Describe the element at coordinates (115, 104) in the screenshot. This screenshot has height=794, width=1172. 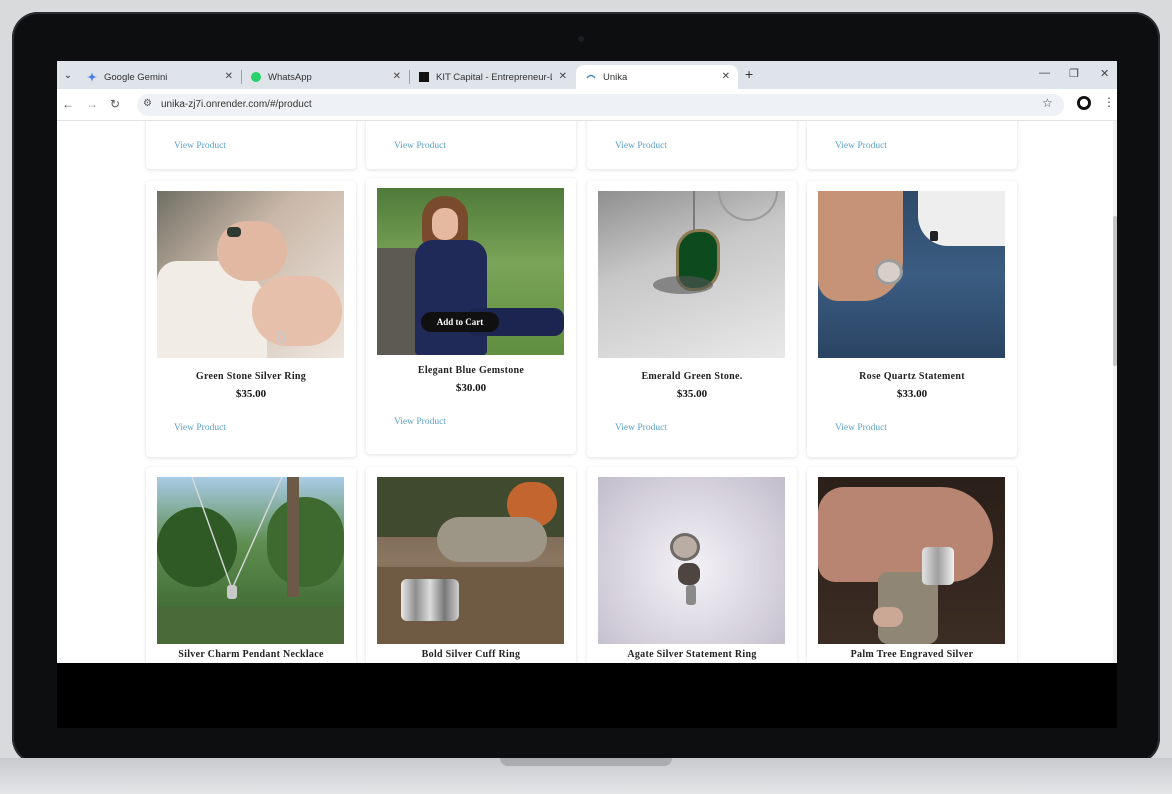
I see `reload-icon: ↻` at that location.